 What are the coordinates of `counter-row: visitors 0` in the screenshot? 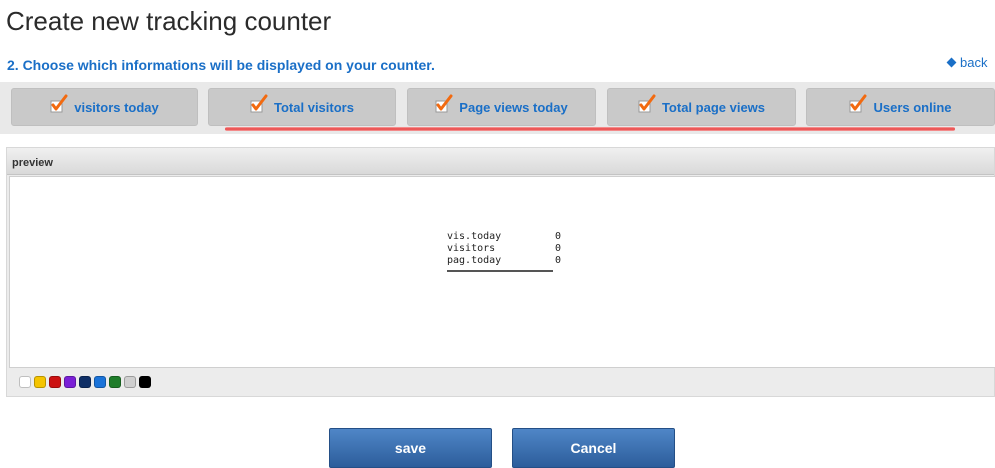 It's located at (504, 249).